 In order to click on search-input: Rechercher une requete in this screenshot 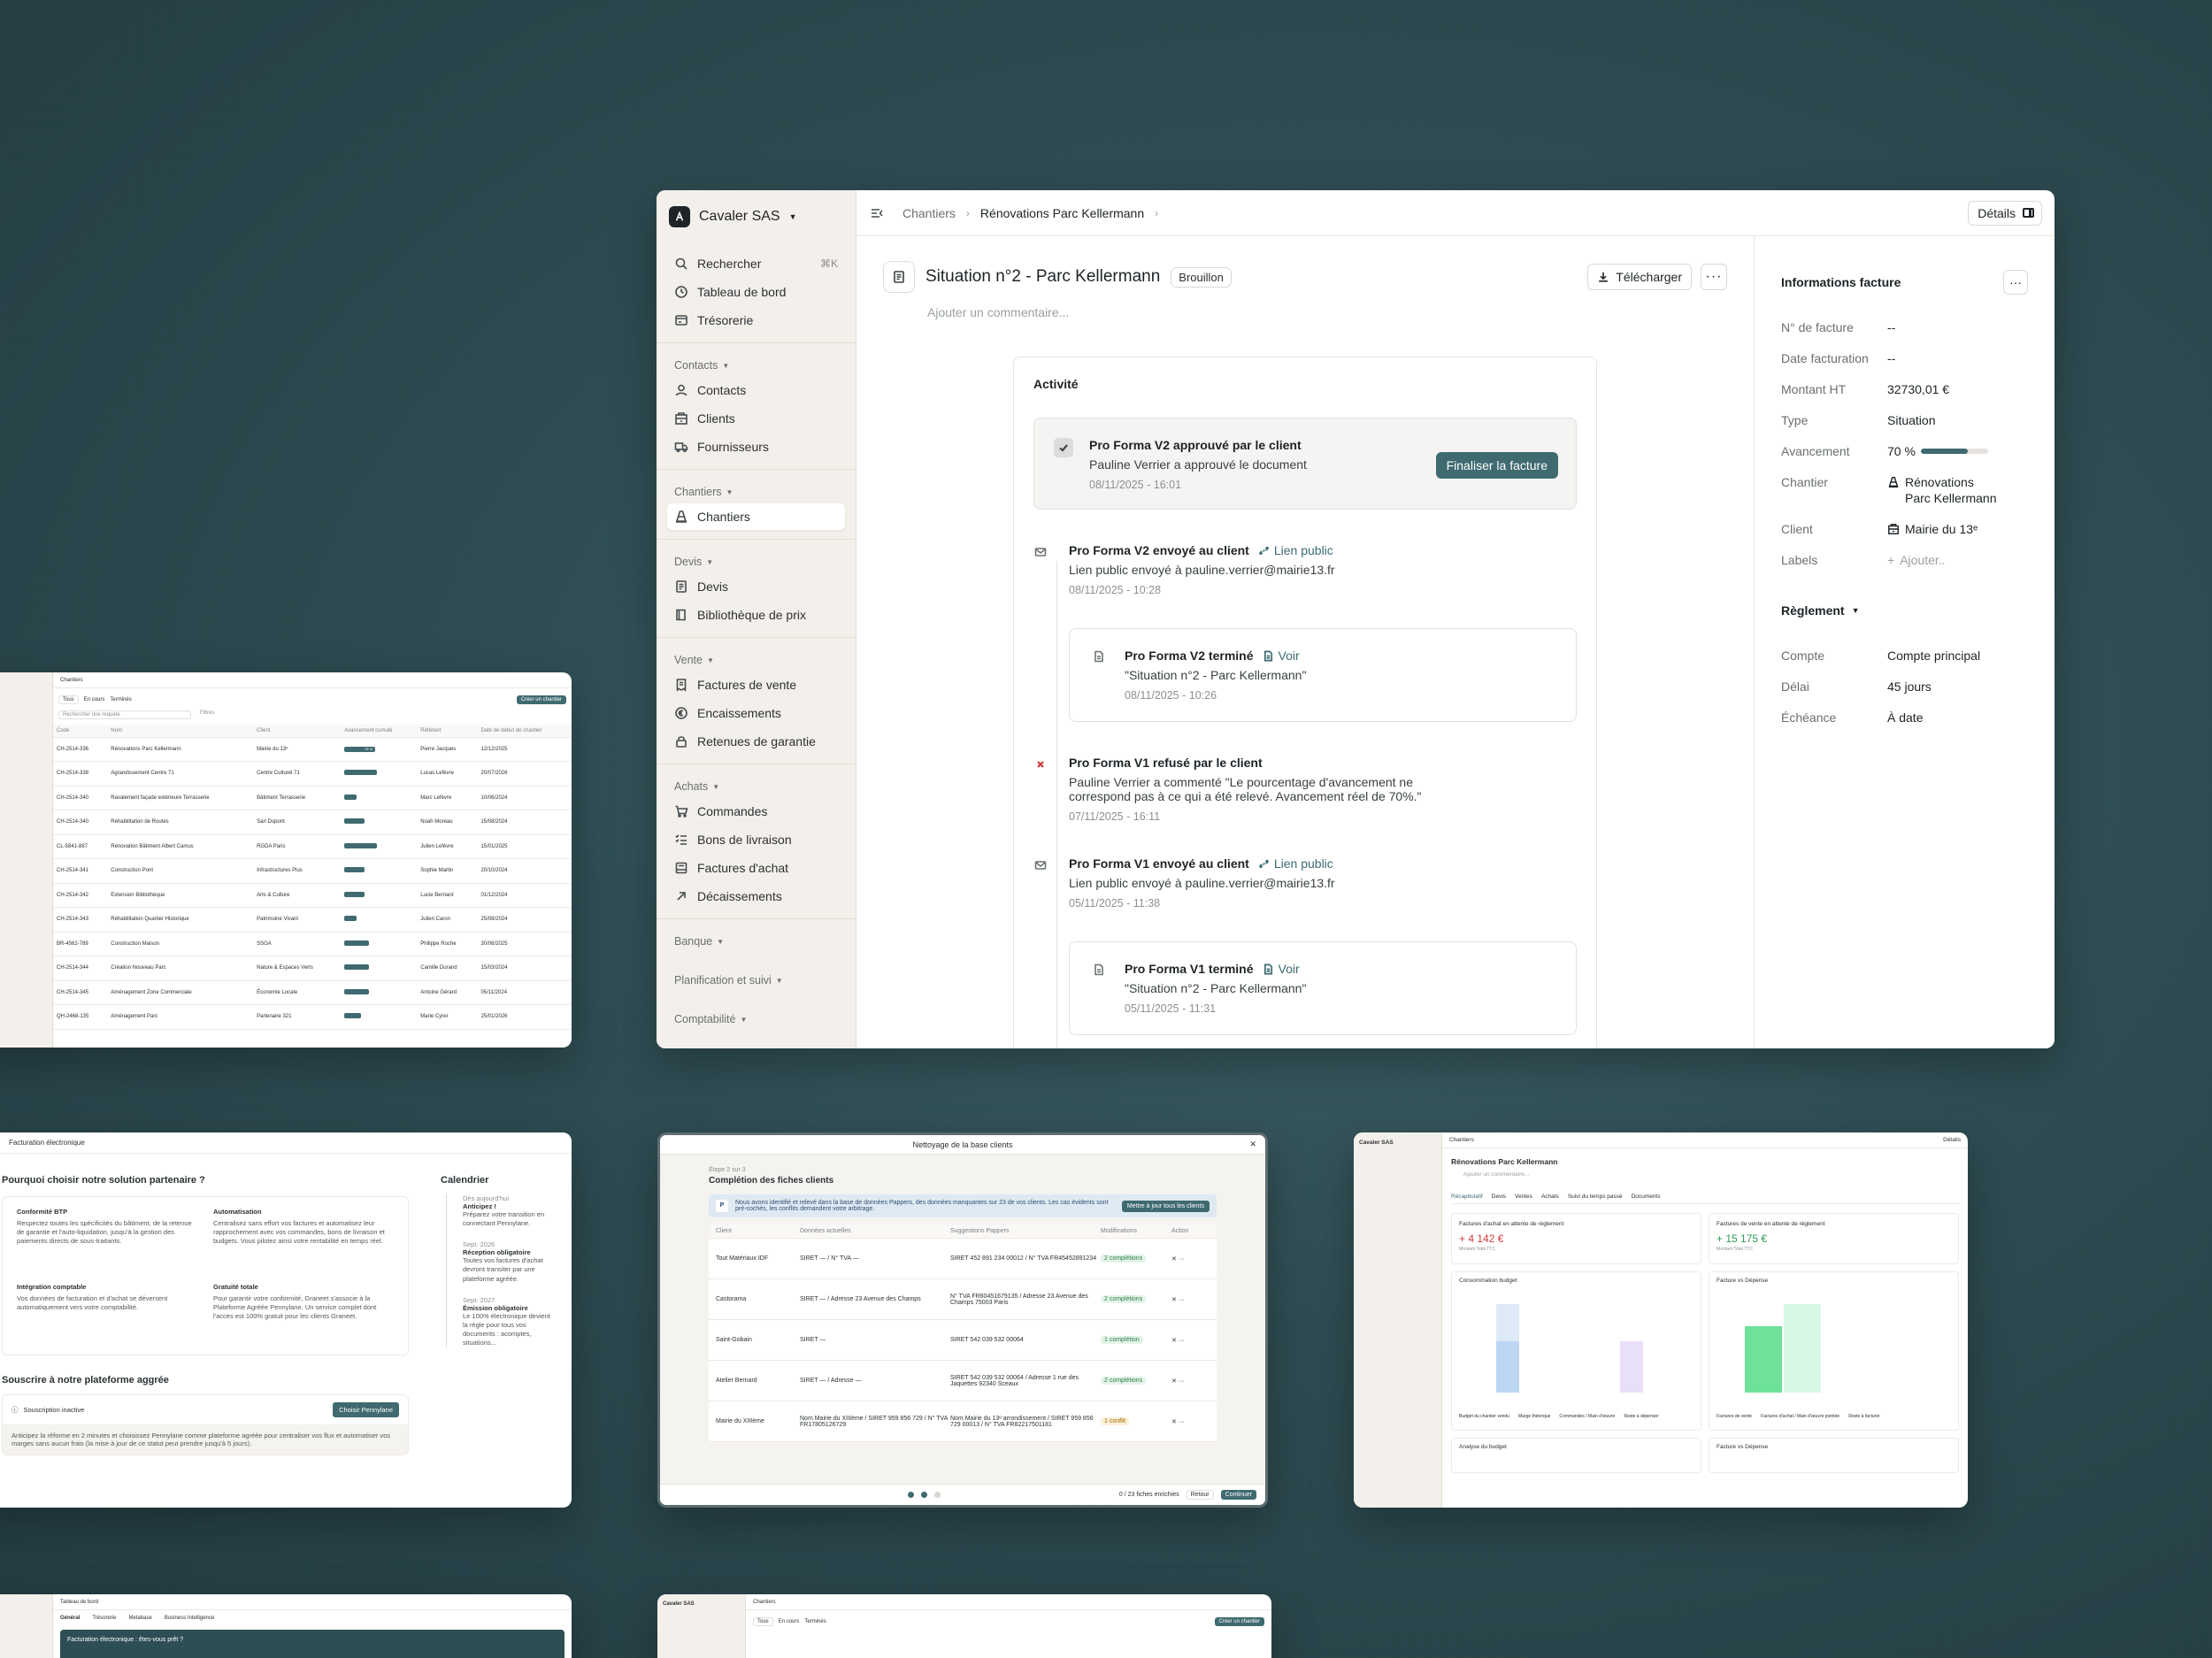, I will do `click(125, 715)`.